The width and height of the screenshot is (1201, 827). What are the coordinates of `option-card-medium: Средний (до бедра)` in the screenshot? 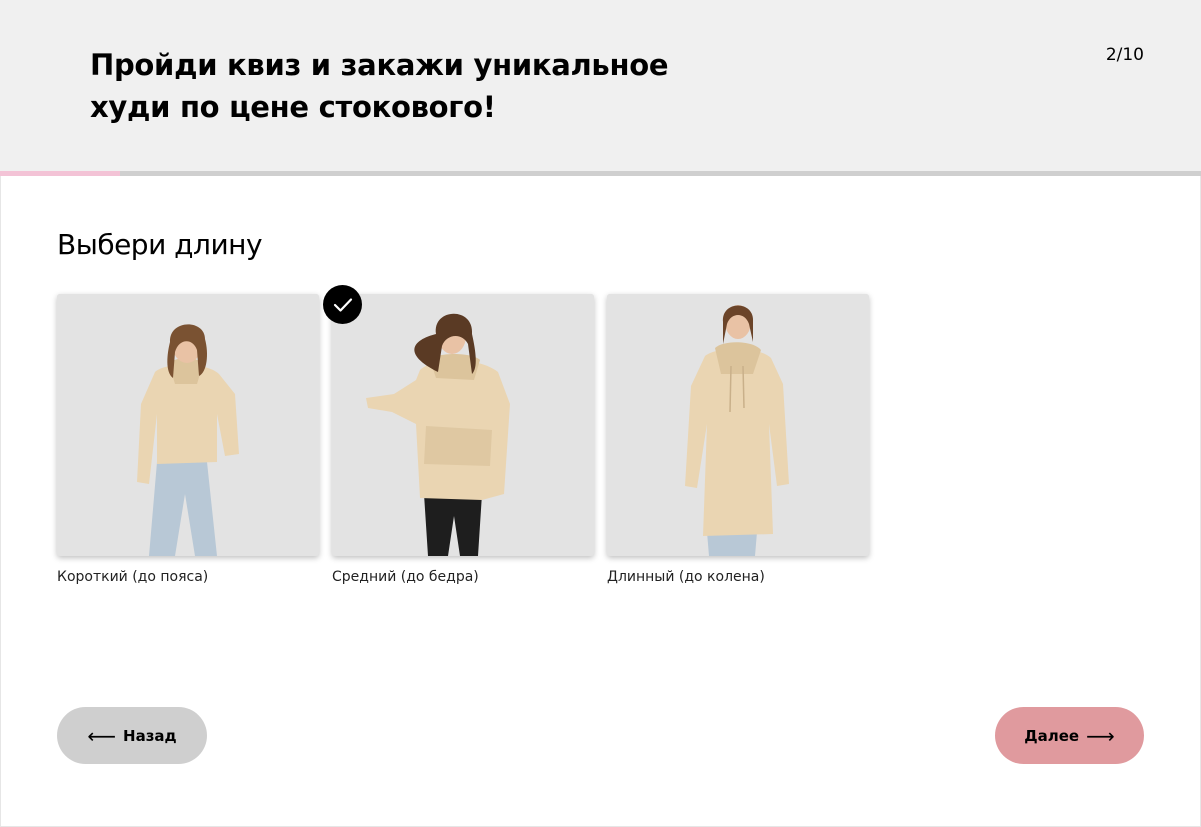 It's located at (463, 439).